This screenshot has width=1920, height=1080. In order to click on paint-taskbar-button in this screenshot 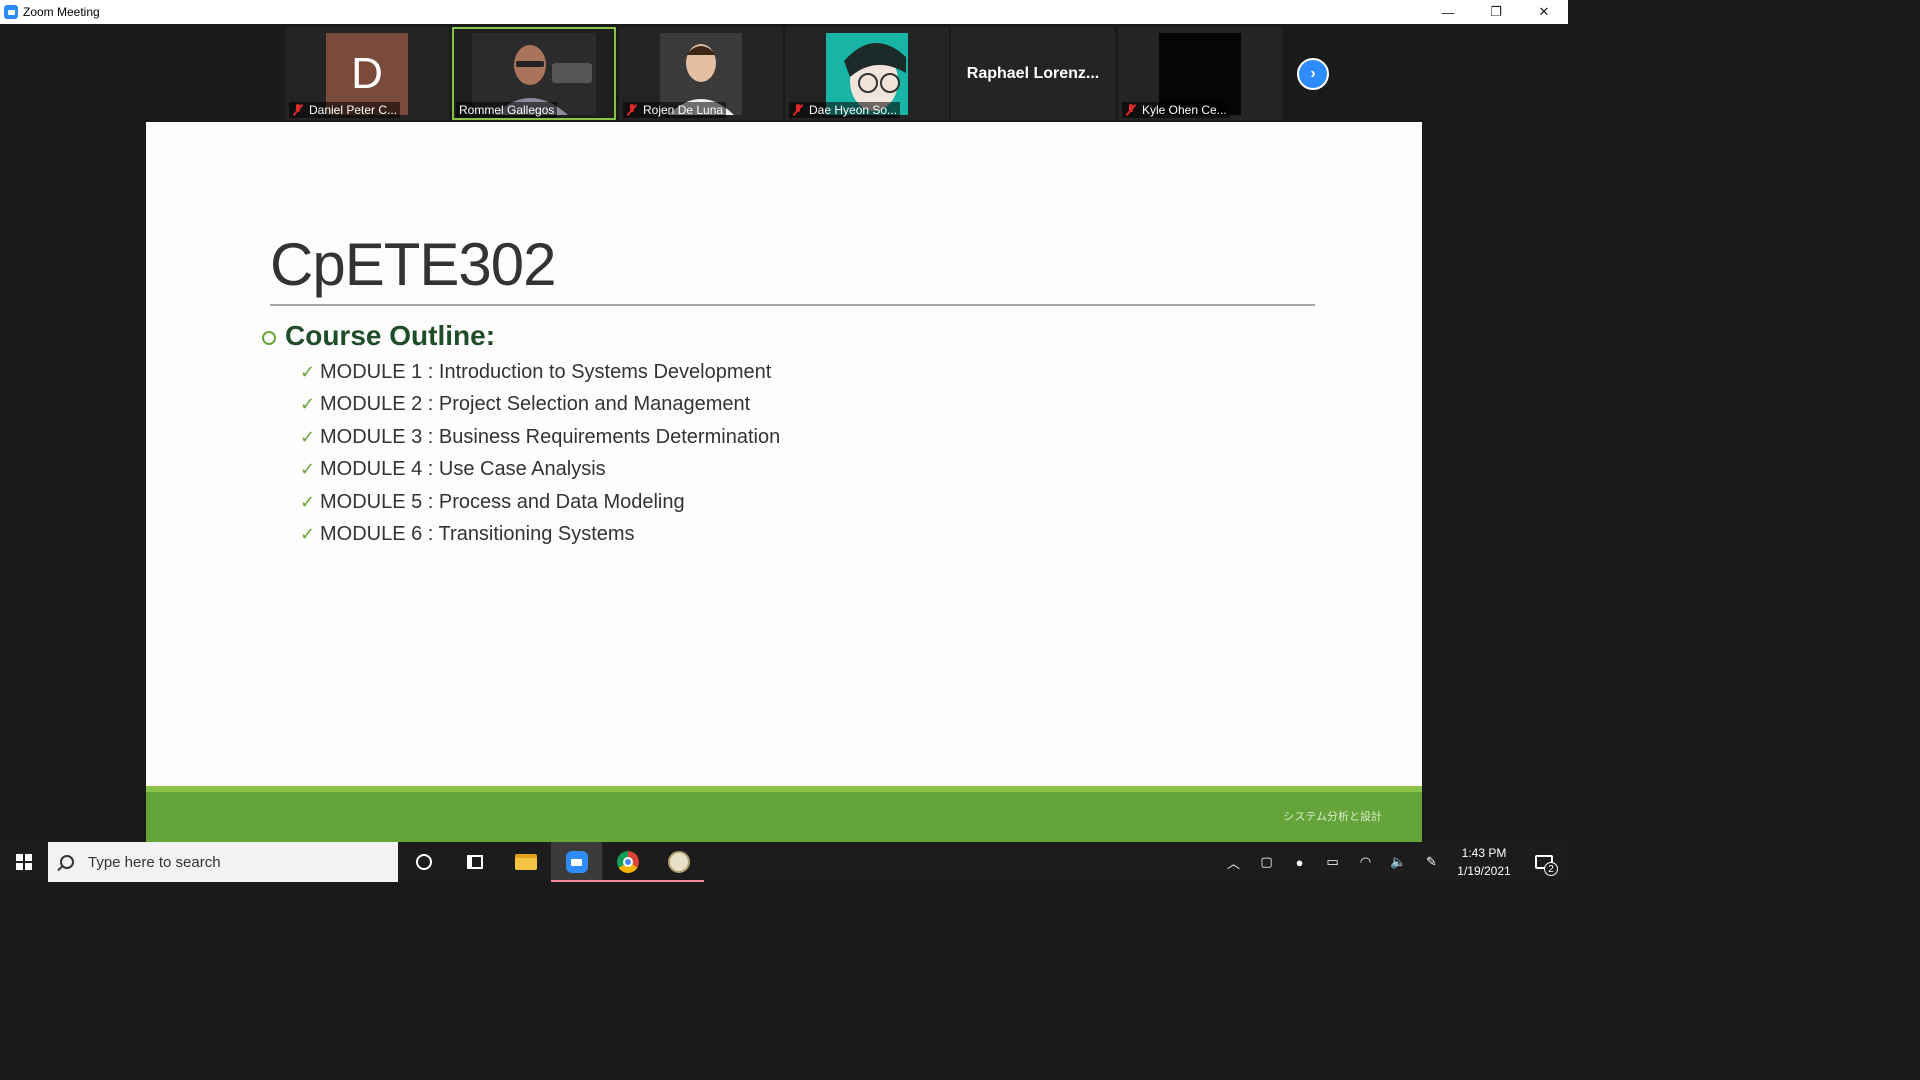, I will do `click(678, 862)`.